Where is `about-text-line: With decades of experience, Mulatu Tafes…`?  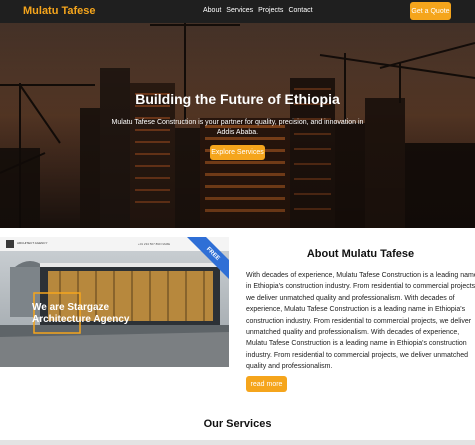
about-text-line: With decades of experience, Mulatu Tafes… is located at coordinates (360, 275).